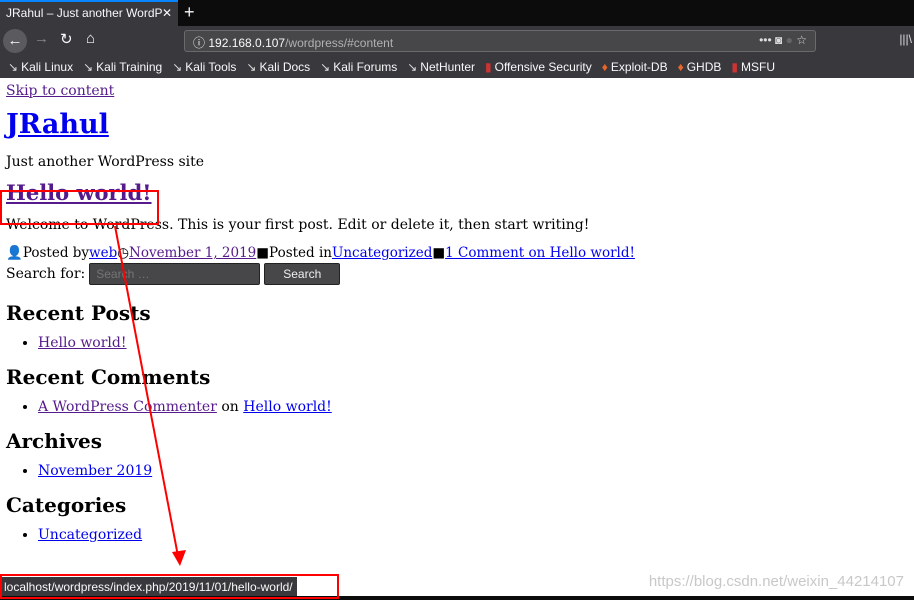  Describe the element at coordinates (79, 207) in the screenshot. I see `highlight-box-title` at that location.